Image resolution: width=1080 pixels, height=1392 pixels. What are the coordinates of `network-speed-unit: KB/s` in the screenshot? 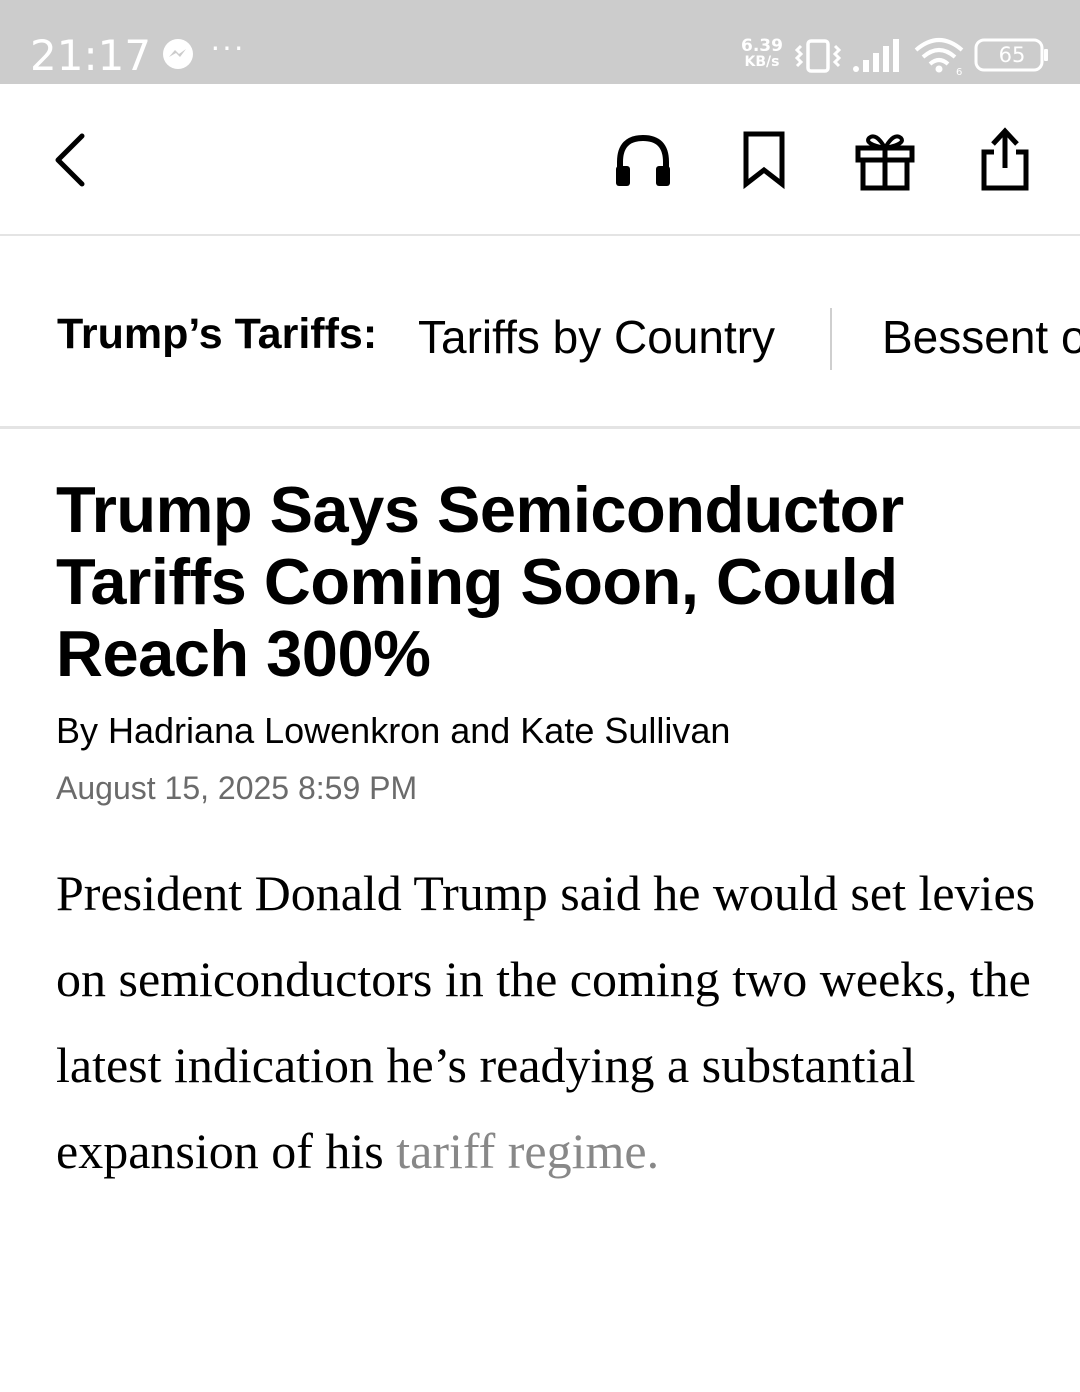 It's located at (762, 62).